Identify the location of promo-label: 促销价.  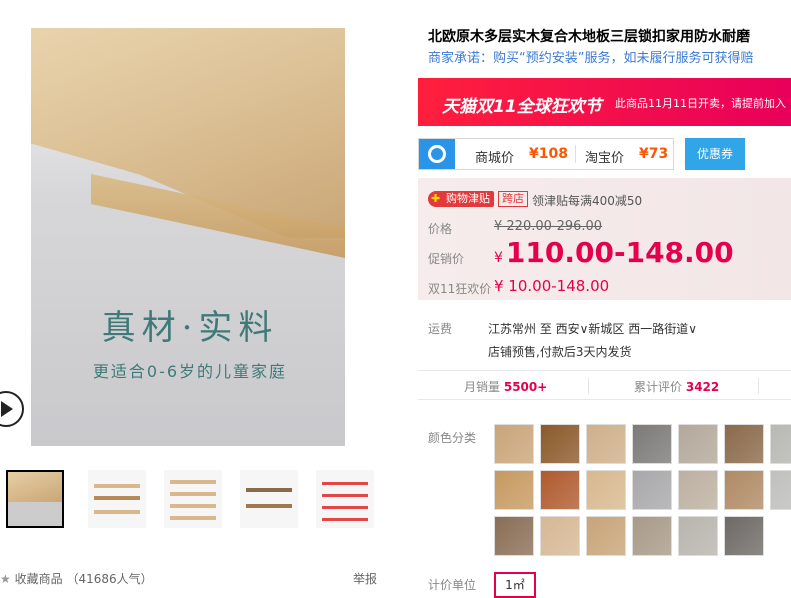
(446, 259).